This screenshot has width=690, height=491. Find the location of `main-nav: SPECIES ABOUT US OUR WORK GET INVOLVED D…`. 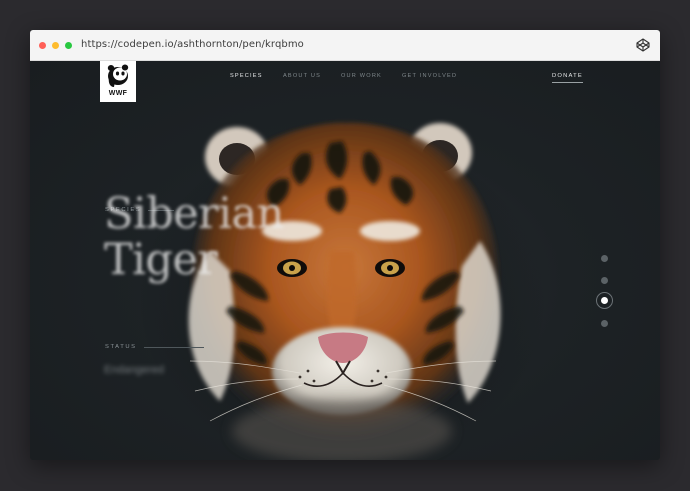

main-nav: SPECIES ABOUT US OUR WORK GET INVOLVED D… is located at coordinates (345, 80).